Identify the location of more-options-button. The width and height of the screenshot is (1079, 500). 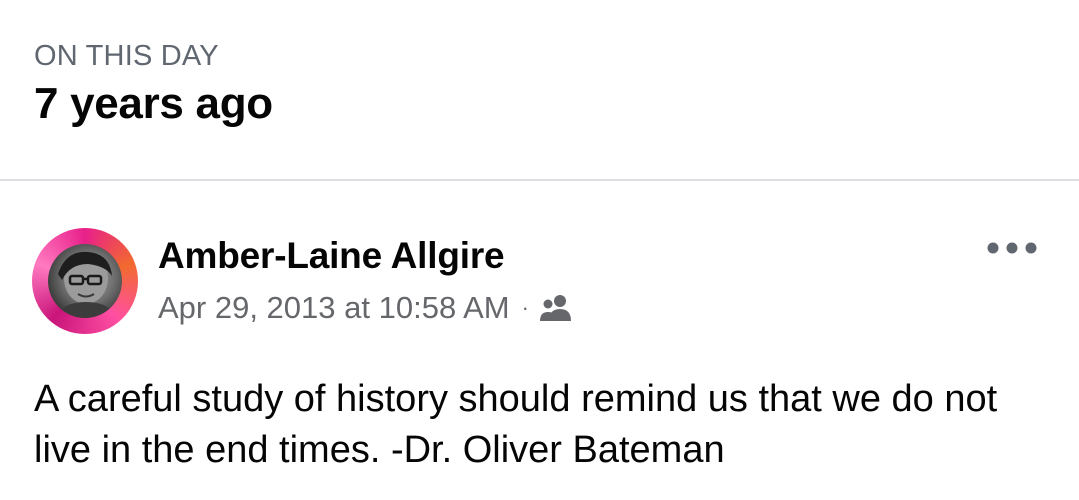
(1012, 248).